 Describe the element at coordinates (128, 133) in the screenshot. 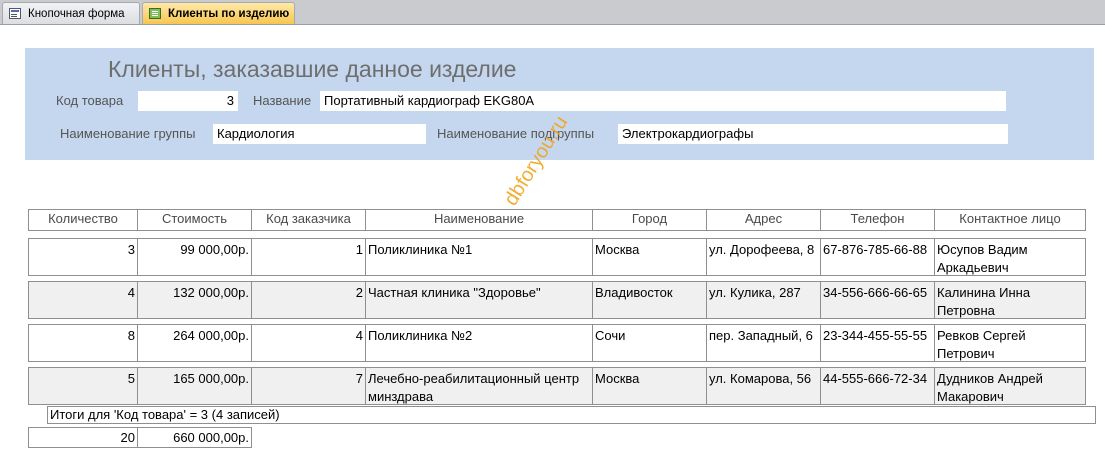

I see `group-label: Наименование группы` at that location.